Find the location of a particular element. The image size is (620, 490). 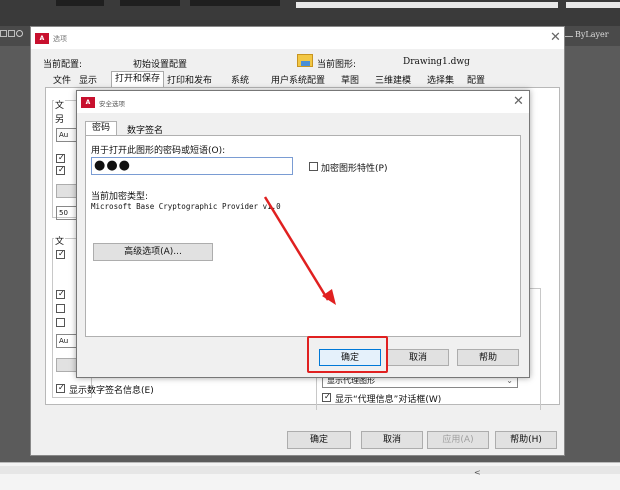

annotation-overlay is located at coordinates (299, 250).